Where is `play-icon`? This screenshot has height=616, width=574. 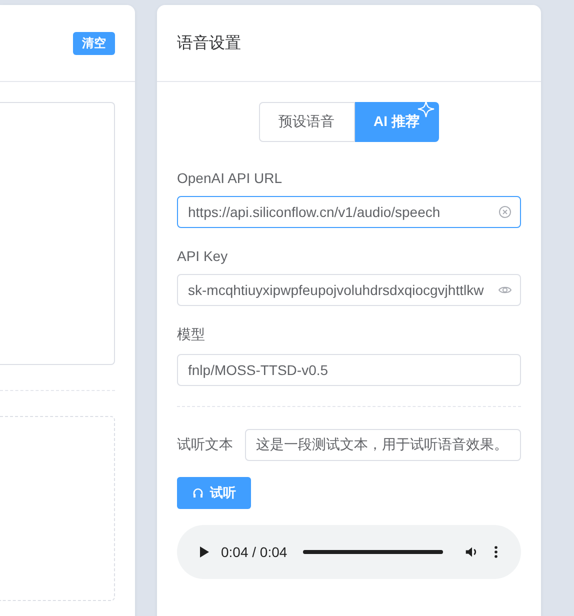
play-icon is located at coordinates (204, 552).